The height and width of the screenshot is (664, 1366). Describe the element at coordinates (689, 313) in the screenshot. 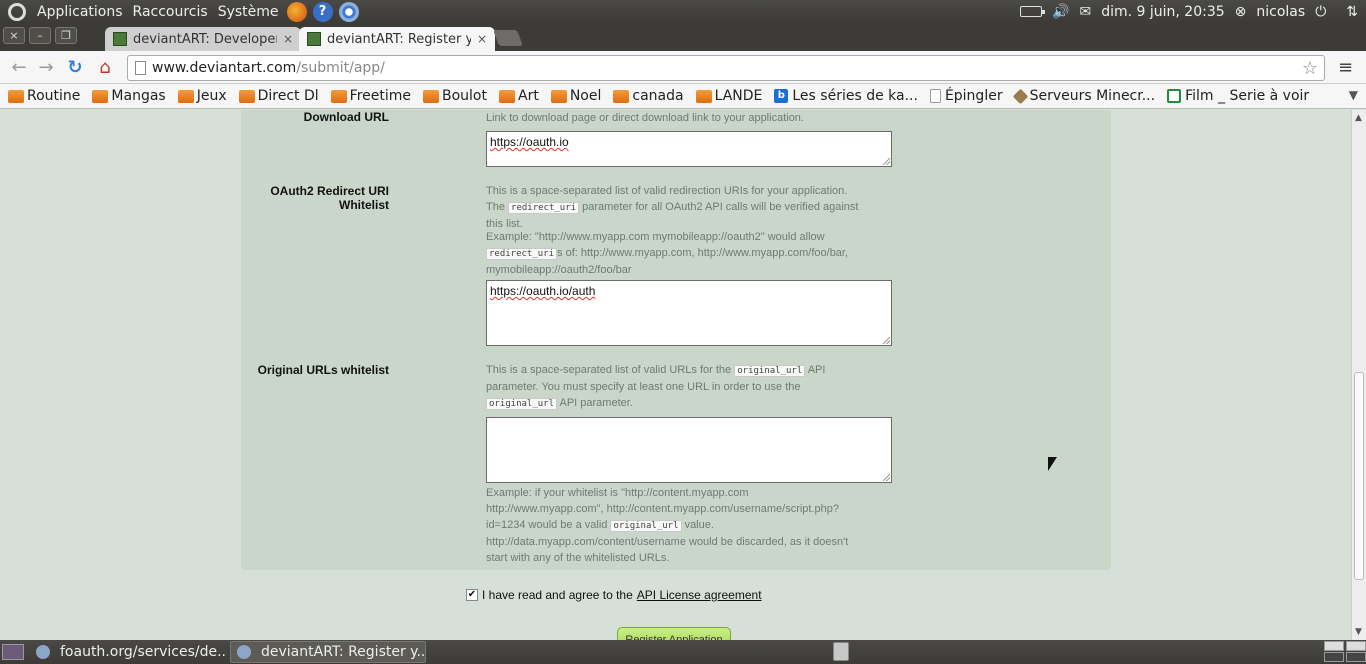

I see `redirect-uri-field: https://oauth.io/auth` at that location.